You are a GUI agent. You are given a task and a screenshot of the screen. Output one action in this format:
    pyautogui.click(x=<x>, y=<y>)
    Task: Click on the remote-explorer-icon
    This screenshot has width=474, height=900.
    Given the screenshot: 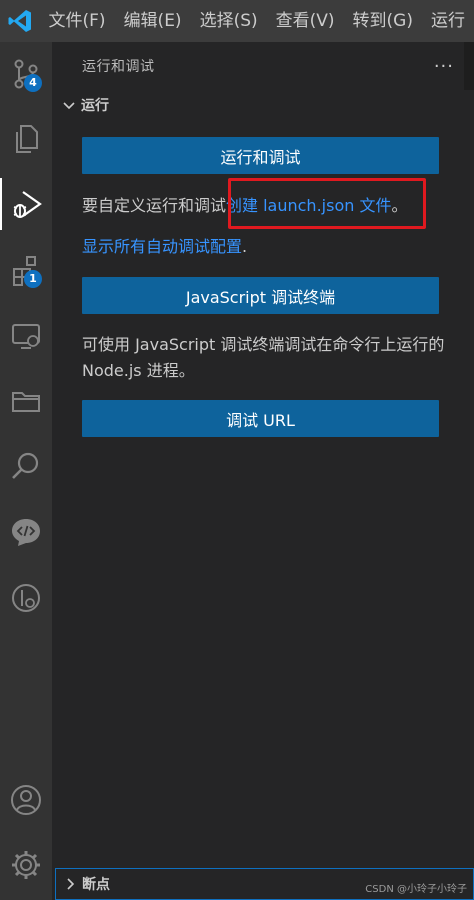 What is the action you would take?
    pyautogui.click(x=26, y=336)
    